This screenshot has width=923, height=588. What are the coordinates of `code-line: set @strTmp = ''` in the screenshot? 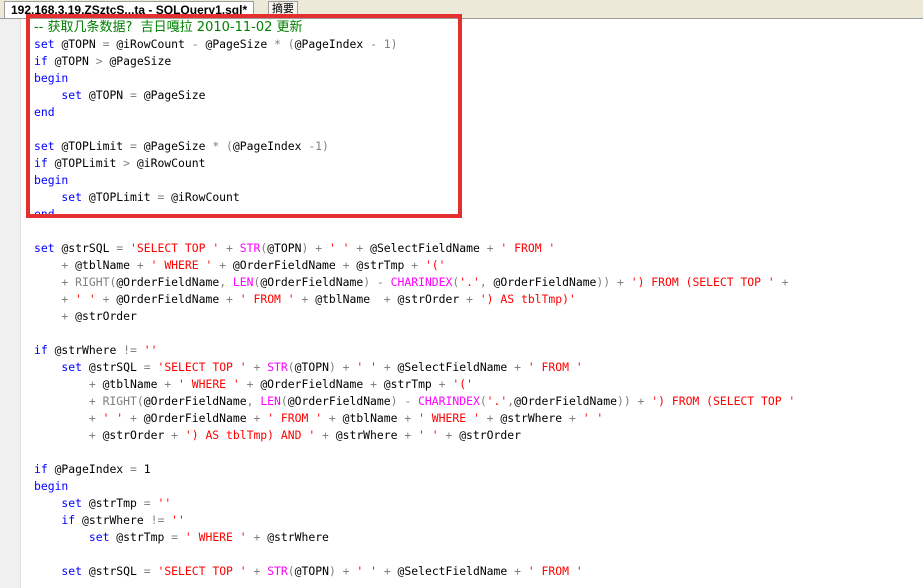 It's located at (102, 503).